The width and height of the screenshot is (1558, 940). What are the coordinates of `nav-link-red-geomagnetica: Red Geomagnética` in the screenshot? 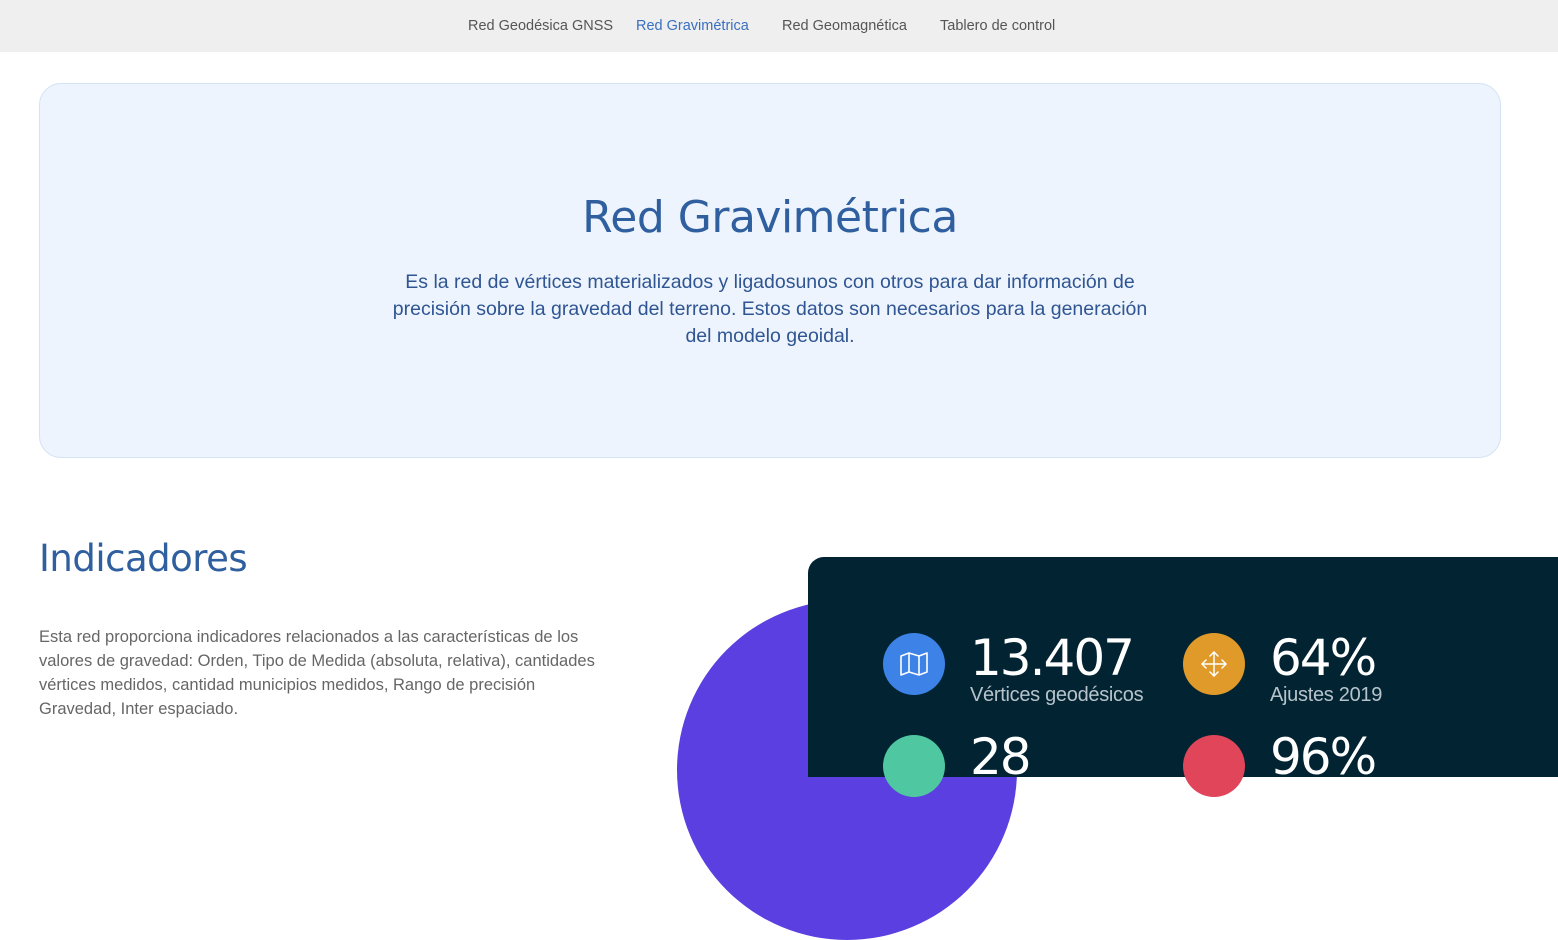 It's located at (844, 26).